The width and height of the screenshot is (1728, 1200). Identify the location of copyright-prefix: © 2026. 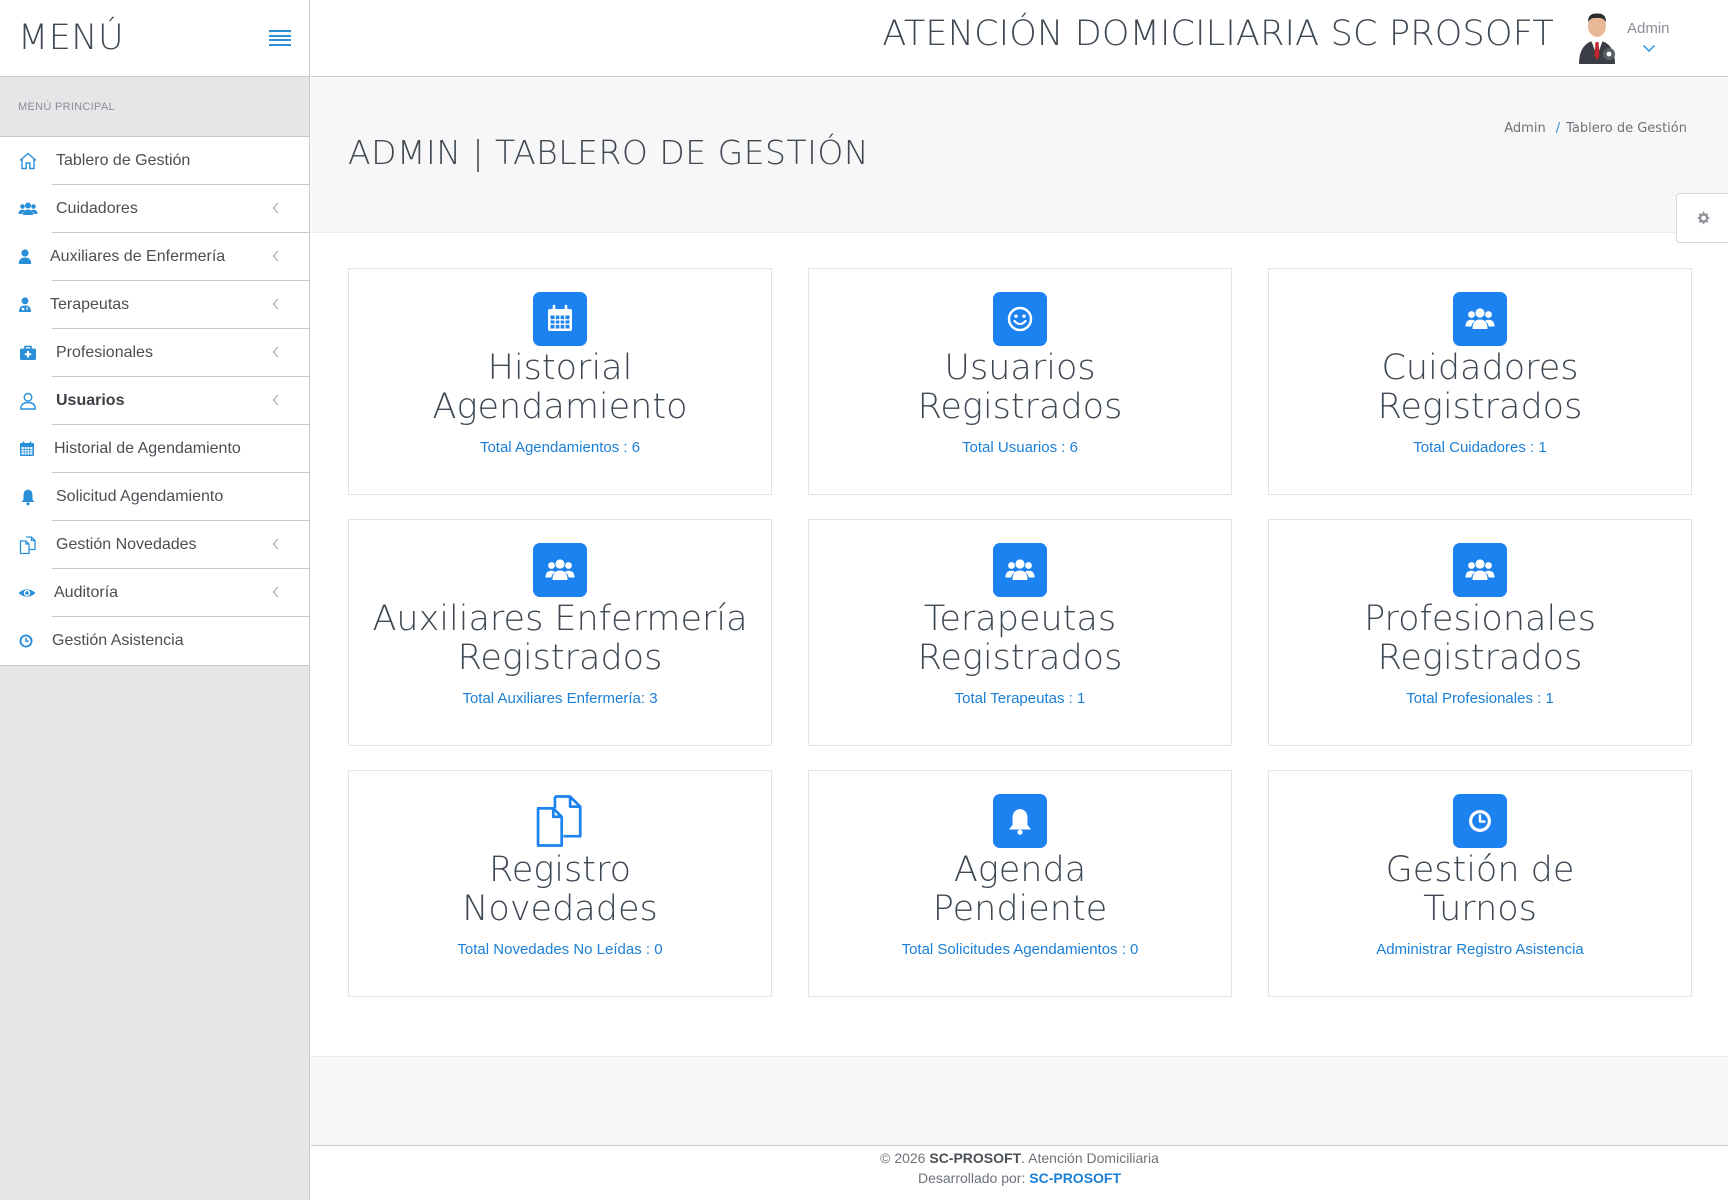
(903, 1158).